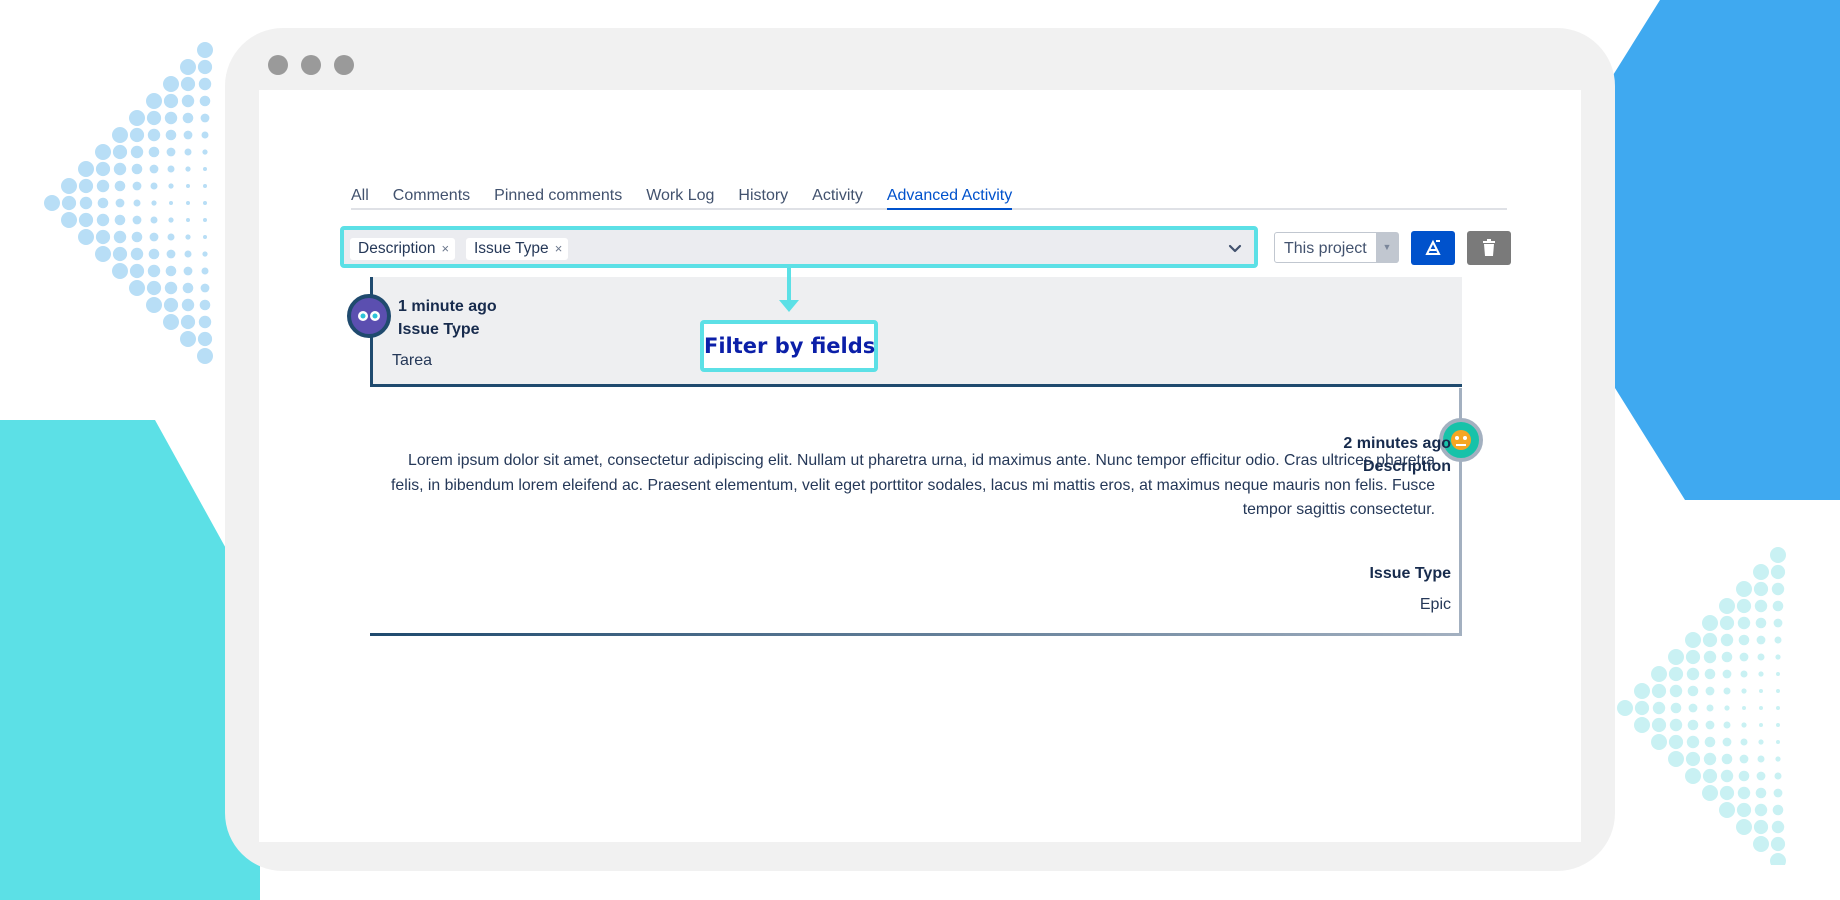  What do you see at coordinates (1489, 248) in the screenshot?
I see `delete-button` at bounding box center [1489, 248].